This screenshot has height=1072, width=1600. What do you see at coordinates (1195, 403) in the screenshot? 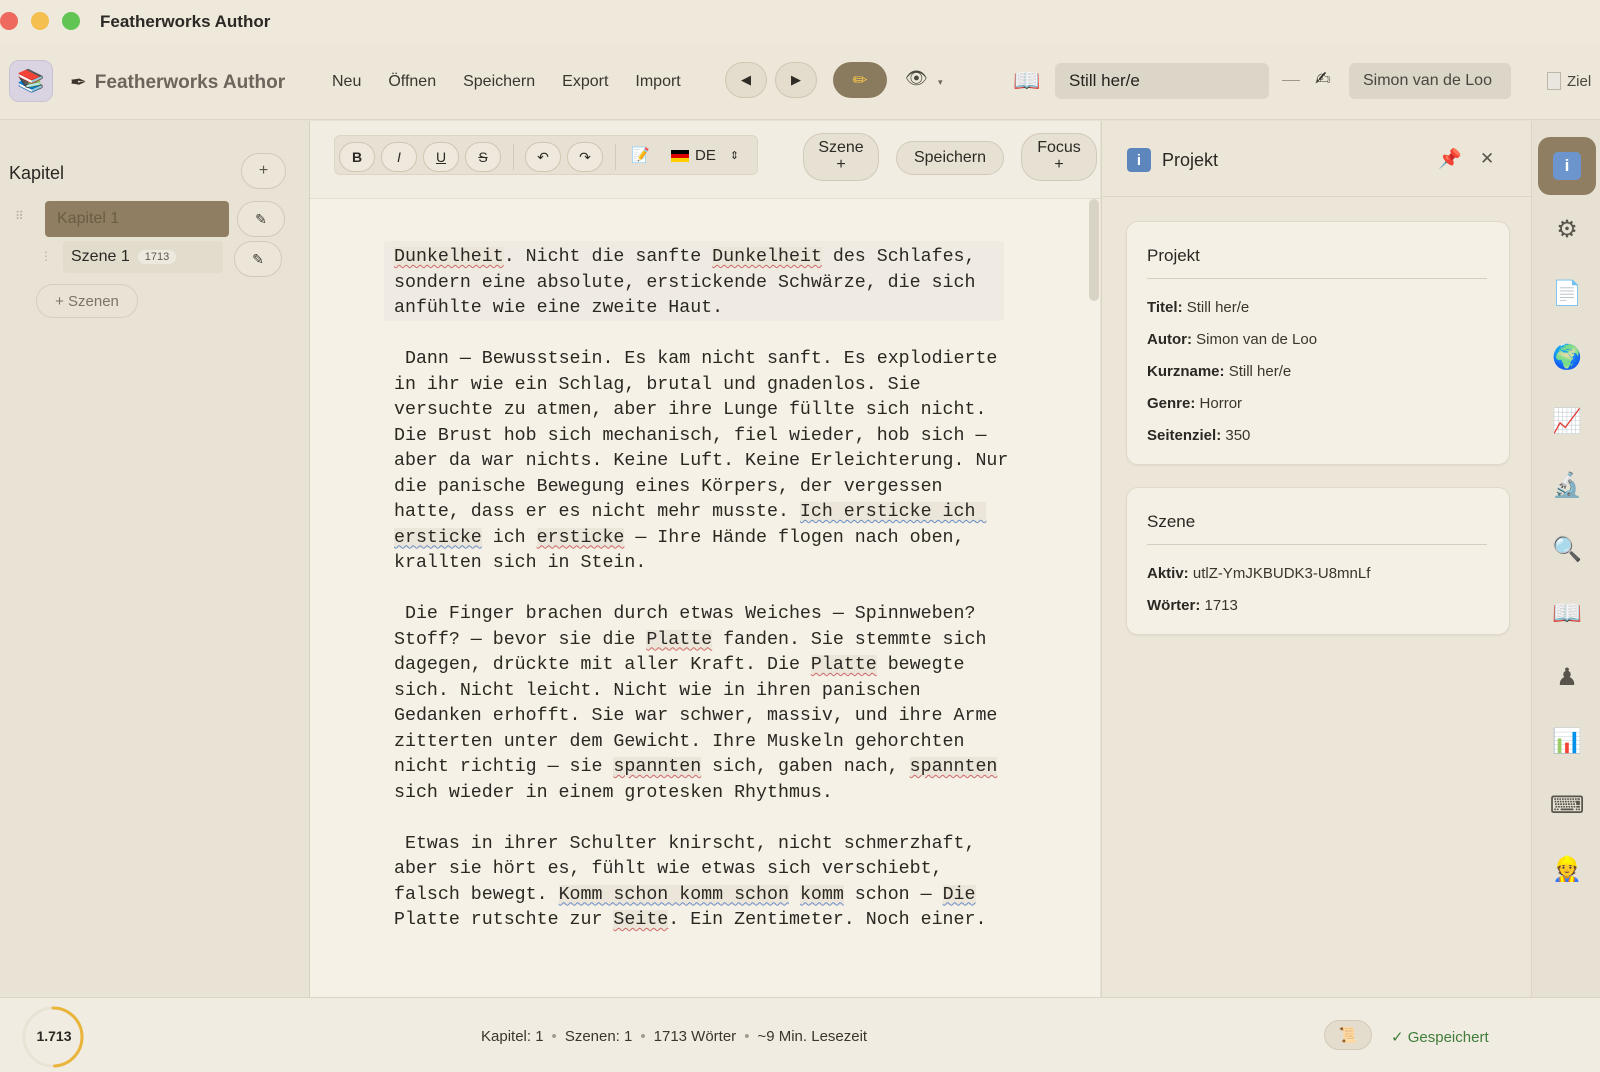
I see `project-genre-row: Genre: Horror` at bounding box center [1195, 403].